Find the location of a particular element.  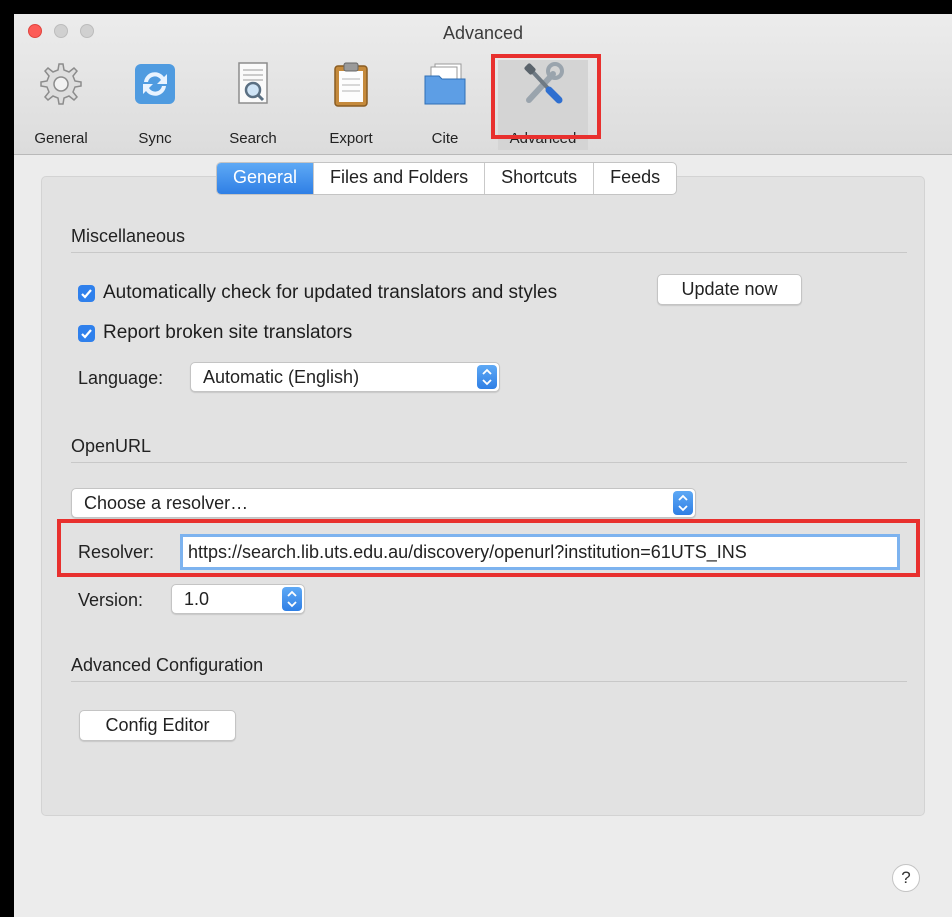

toolbar-label-advanced: Advanced is located at coordinates (543, 138).